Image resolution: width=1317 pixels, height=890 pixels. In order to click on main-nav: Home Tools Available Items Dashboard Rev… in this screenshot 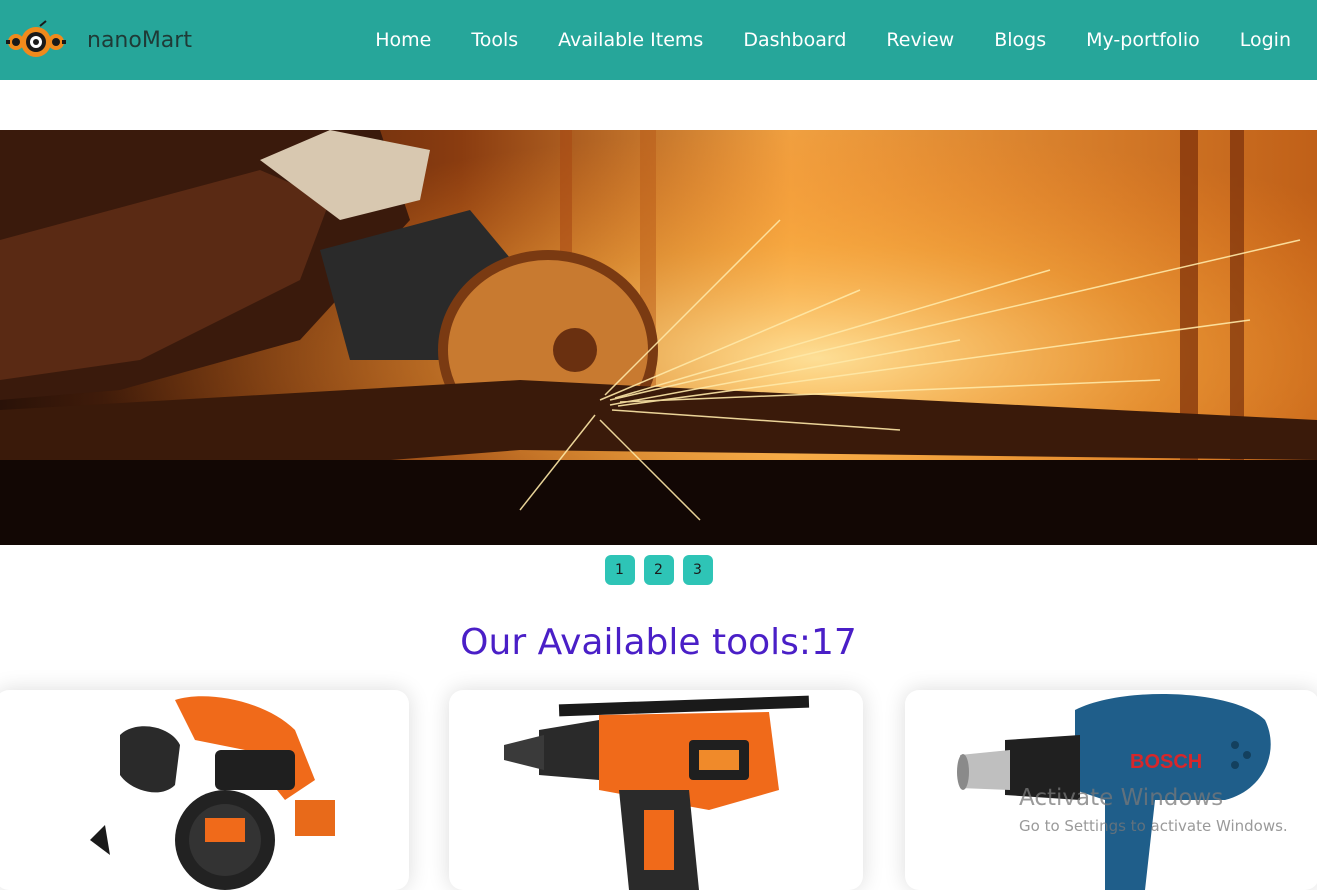, I will do `click(833, 40)`.